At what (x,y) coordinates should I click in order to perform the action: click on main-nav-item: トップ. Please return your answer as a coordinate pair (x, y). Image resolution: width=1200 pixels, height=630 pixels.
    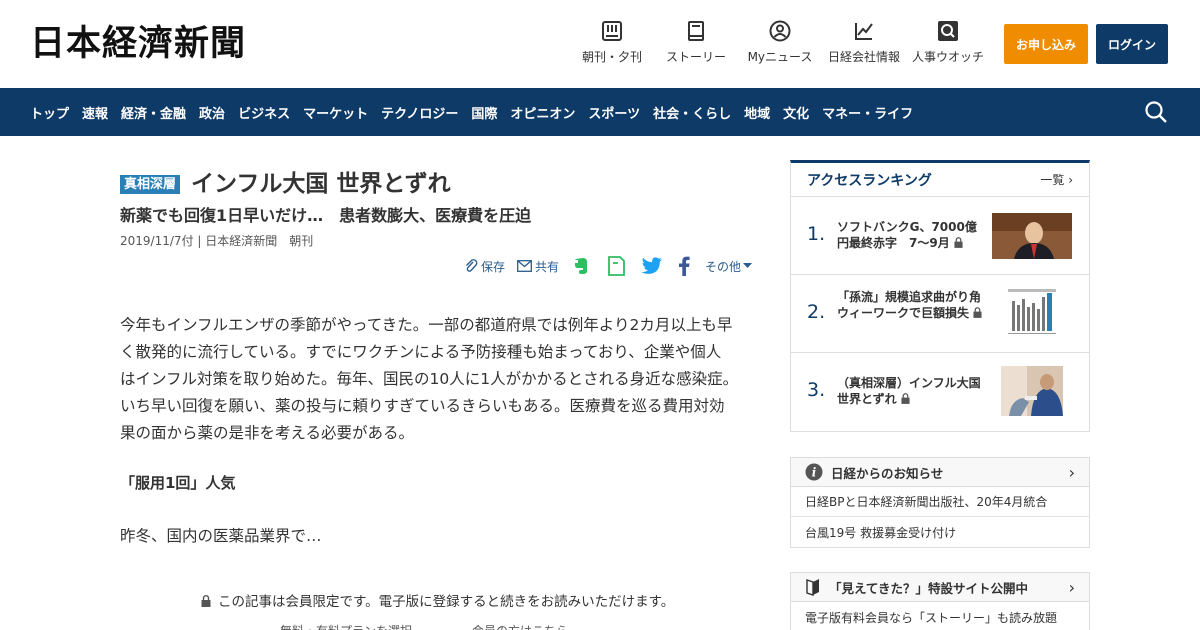
    Looking at the image, I should click on (49, 112).